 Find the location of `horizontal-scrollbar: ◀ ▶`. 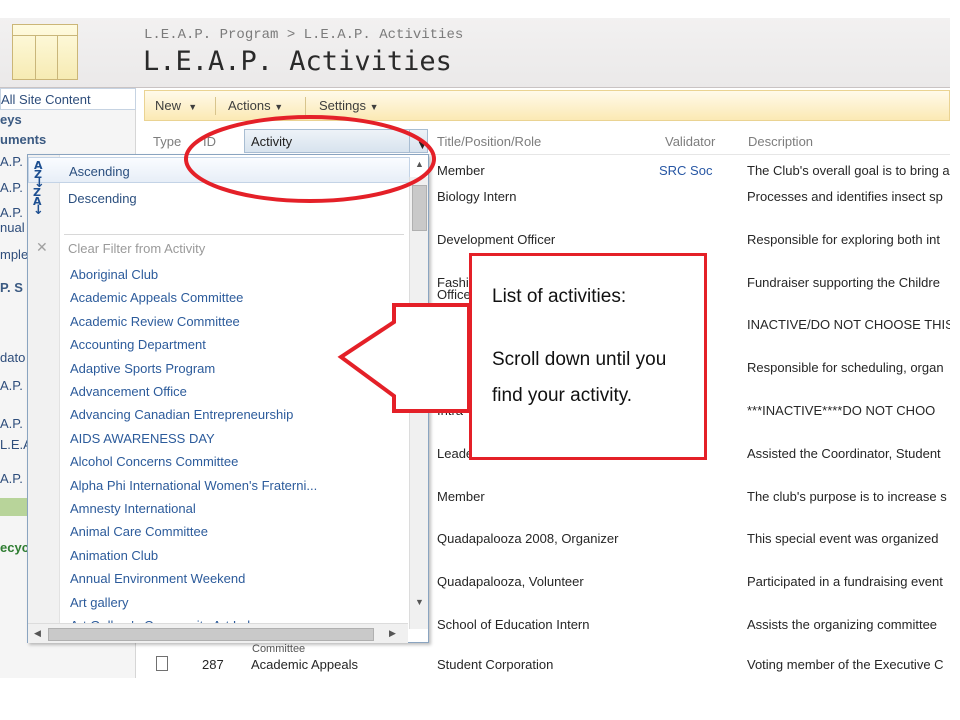

horizontal-scrollbar: ◀ ▶ is located at coordinates (218, 633).